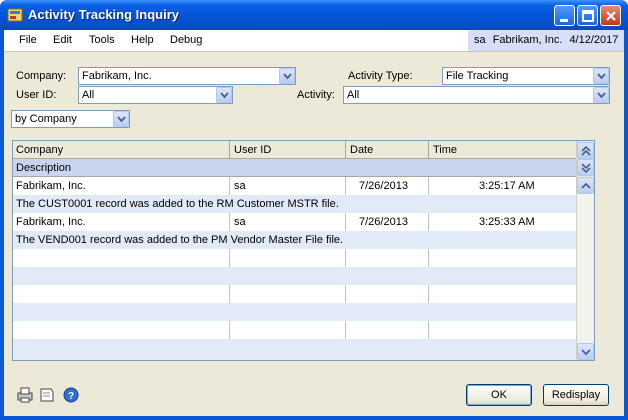 The width and height of the screenshot is (628, 420). Describe the element at coordinates (294, 222) in the screenshot. I see `table-row: Fabrikam, Inc. sa 7/26/2013 3:25:33 AM` at that location.